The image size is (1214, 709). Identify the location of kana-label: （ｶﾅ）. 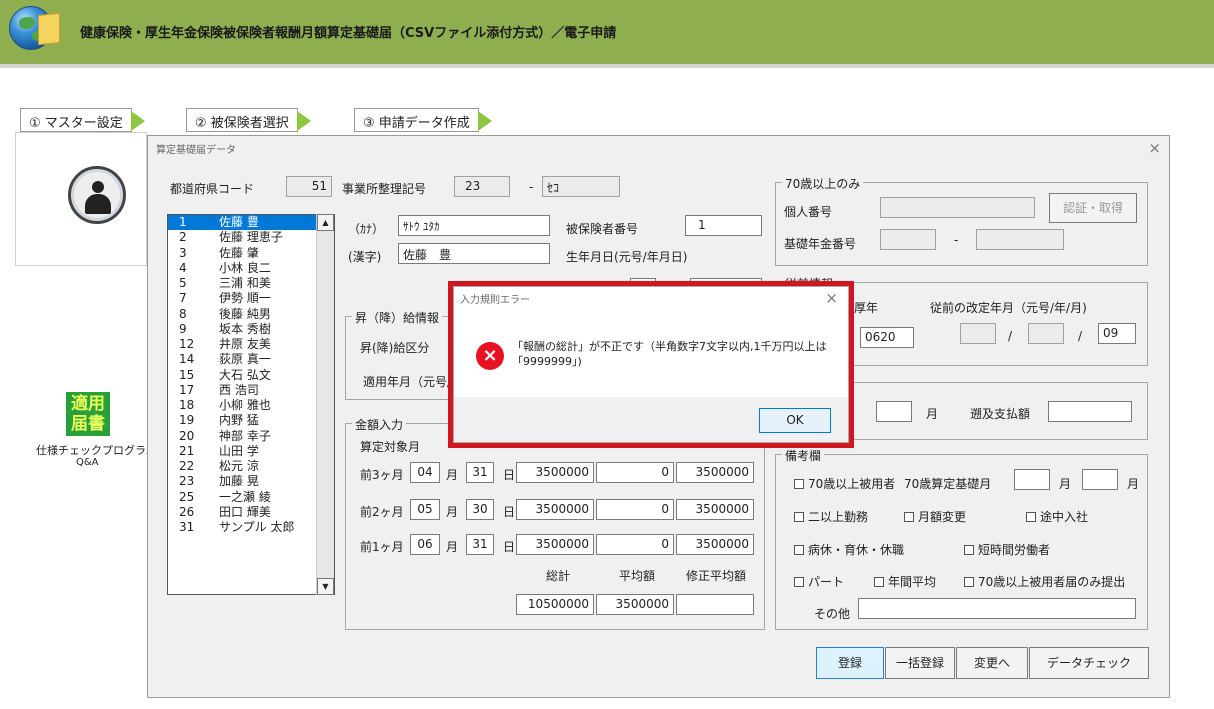
(366, 229).